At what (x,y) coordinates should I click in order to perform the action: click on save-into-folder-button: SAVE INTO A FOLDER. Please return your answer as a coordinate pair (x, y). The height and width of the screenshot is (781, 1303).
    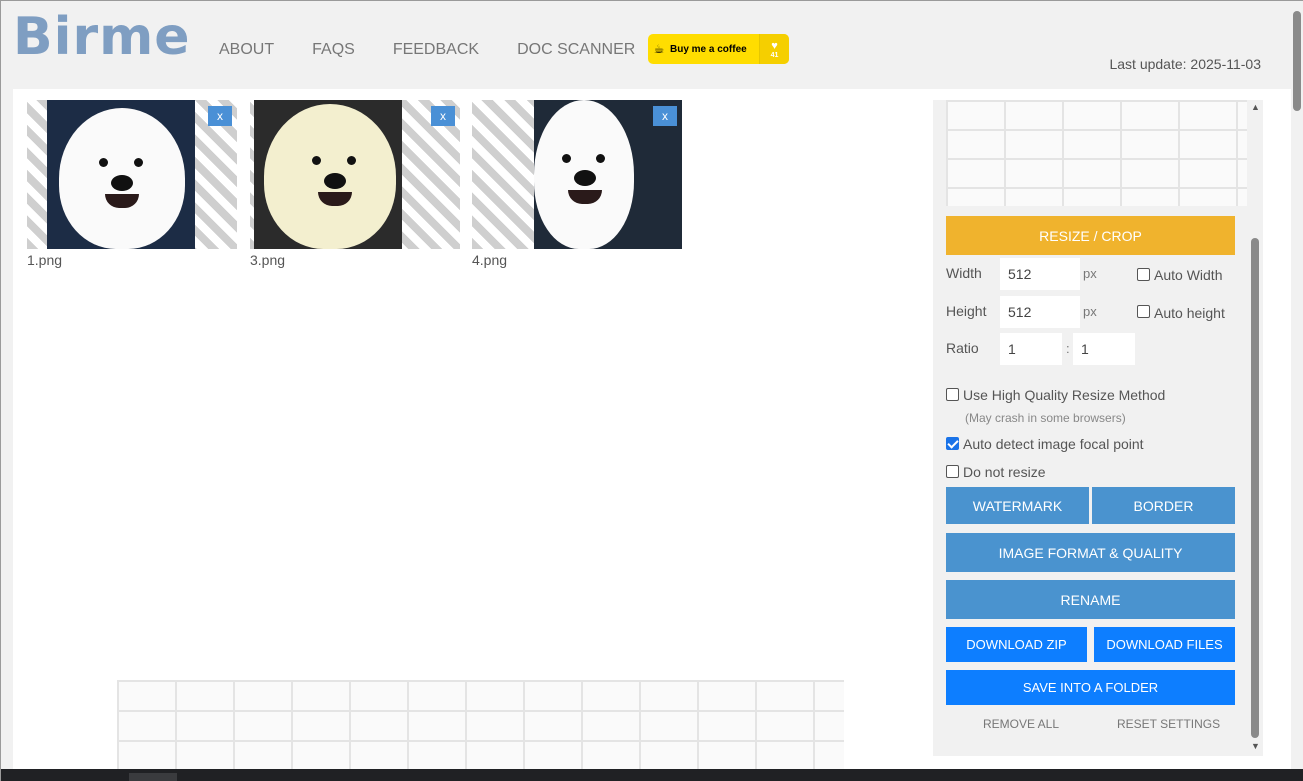
    Looking at the image, I should click on (1090, 687).